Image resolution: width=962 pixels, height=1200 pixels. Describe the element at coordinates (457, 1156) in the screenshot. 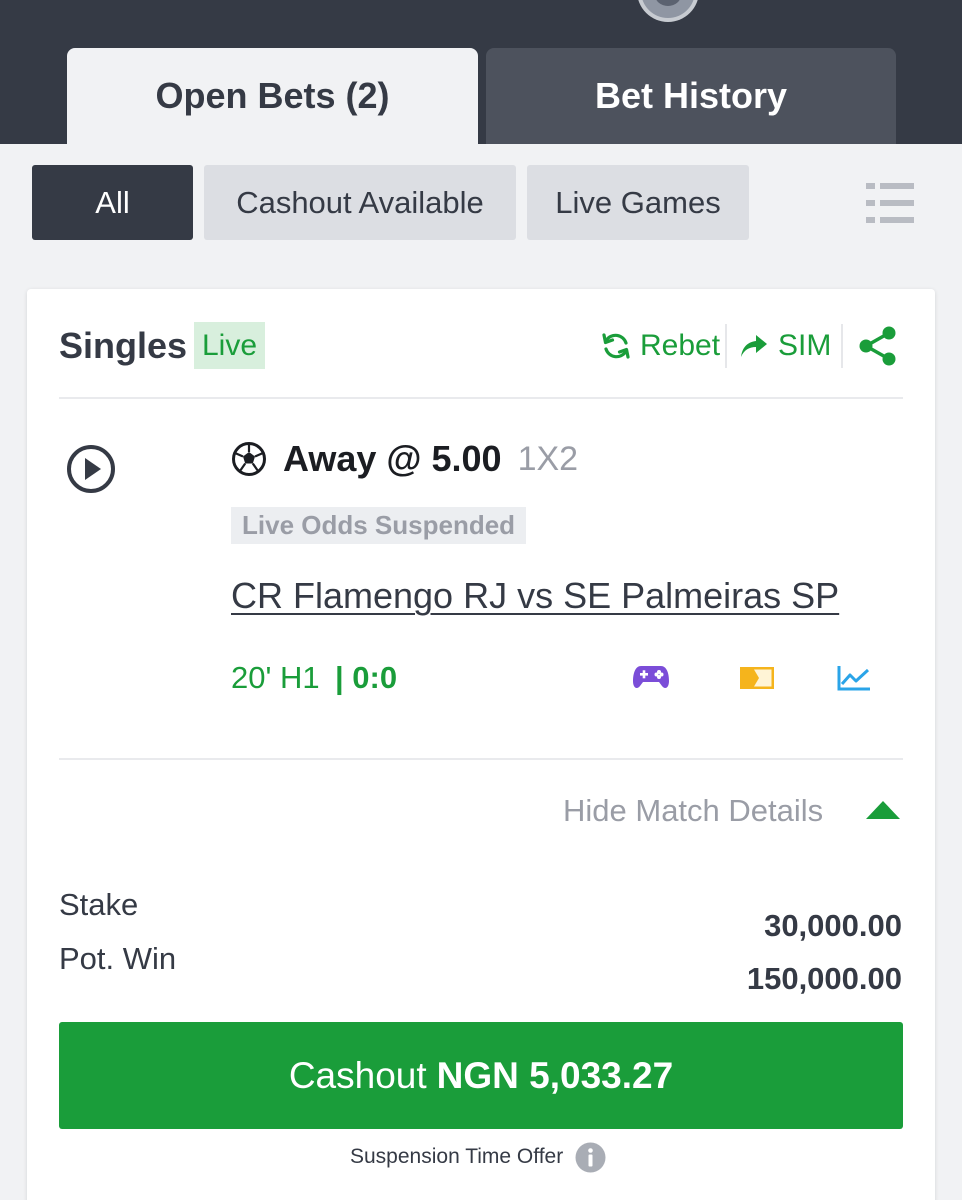

I see `suspension-note-text: Suspension Time Offer` at that location.